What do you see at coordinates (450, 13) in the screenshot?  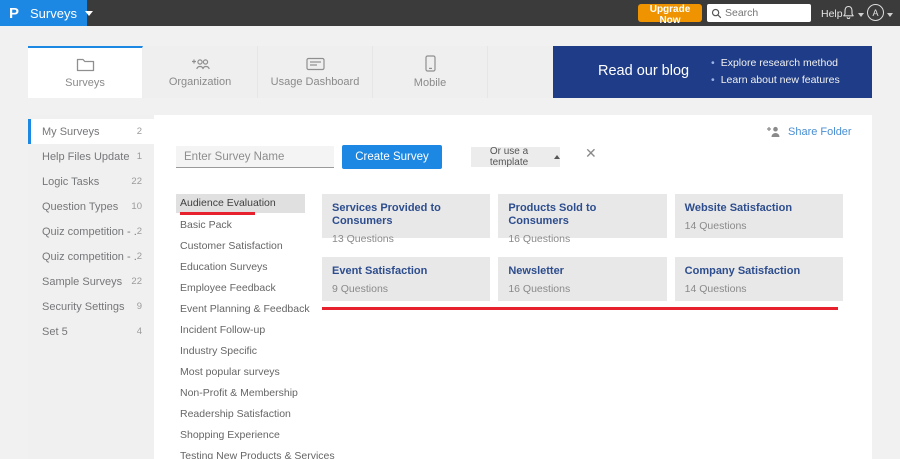 I see `top-bar: P Surveys Upgrade Now Help A` at bounding box center [450, 13].